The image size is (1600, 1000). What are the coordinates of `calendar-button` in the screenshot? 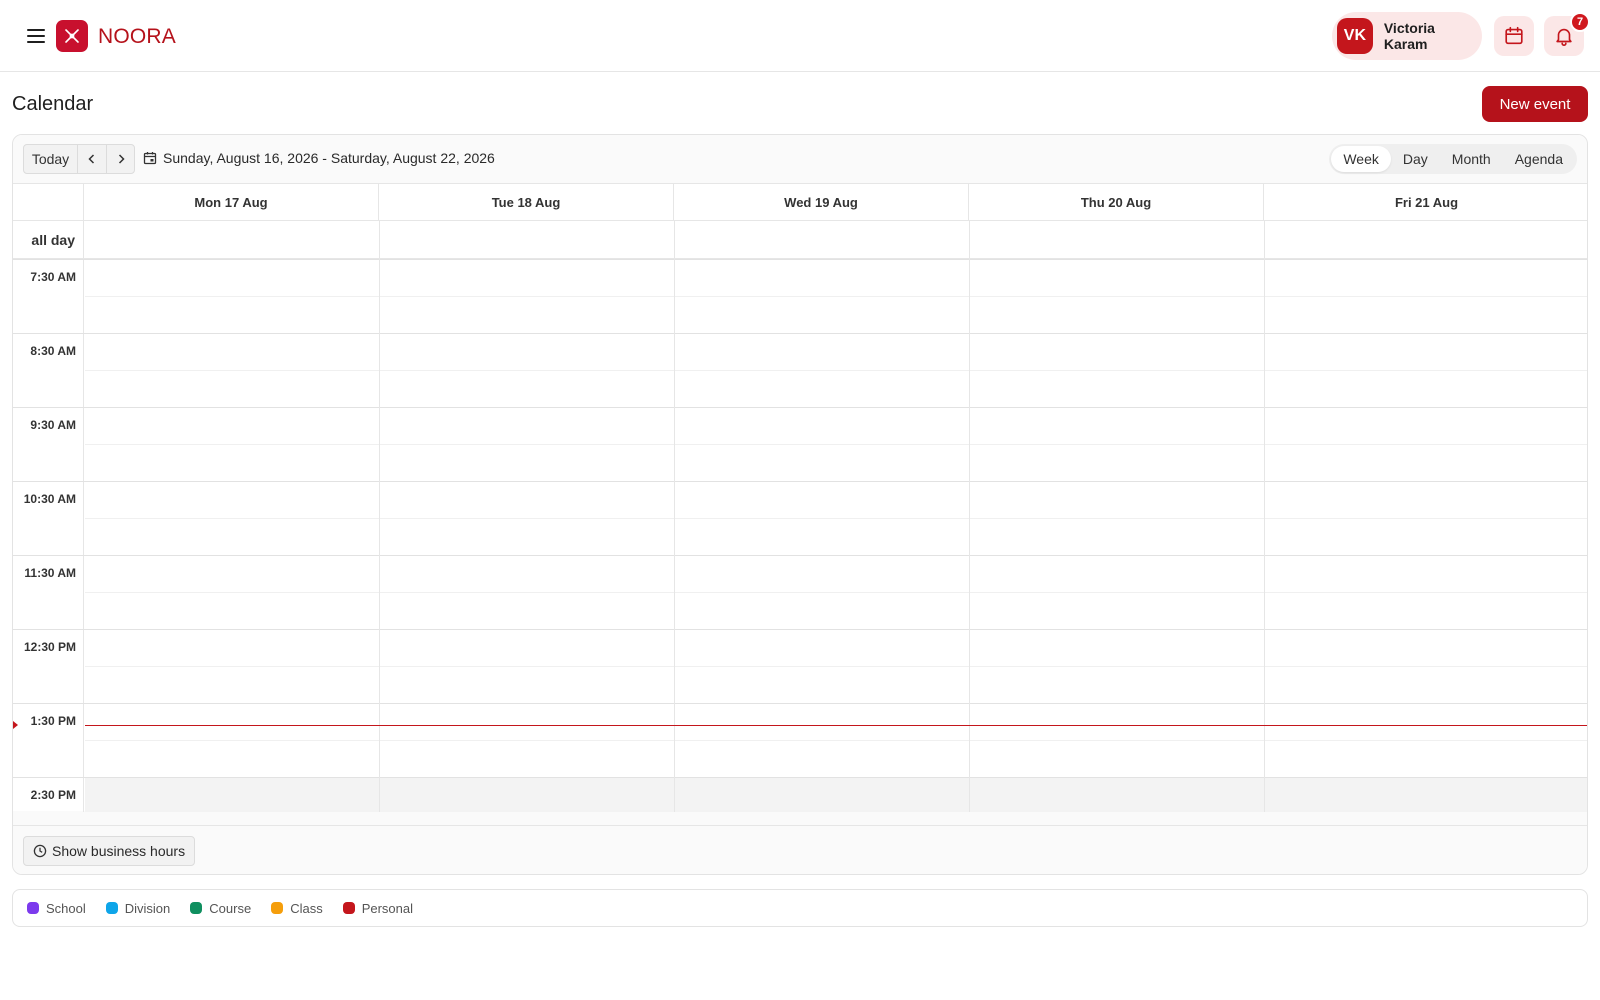 It's located at (1514, 36).